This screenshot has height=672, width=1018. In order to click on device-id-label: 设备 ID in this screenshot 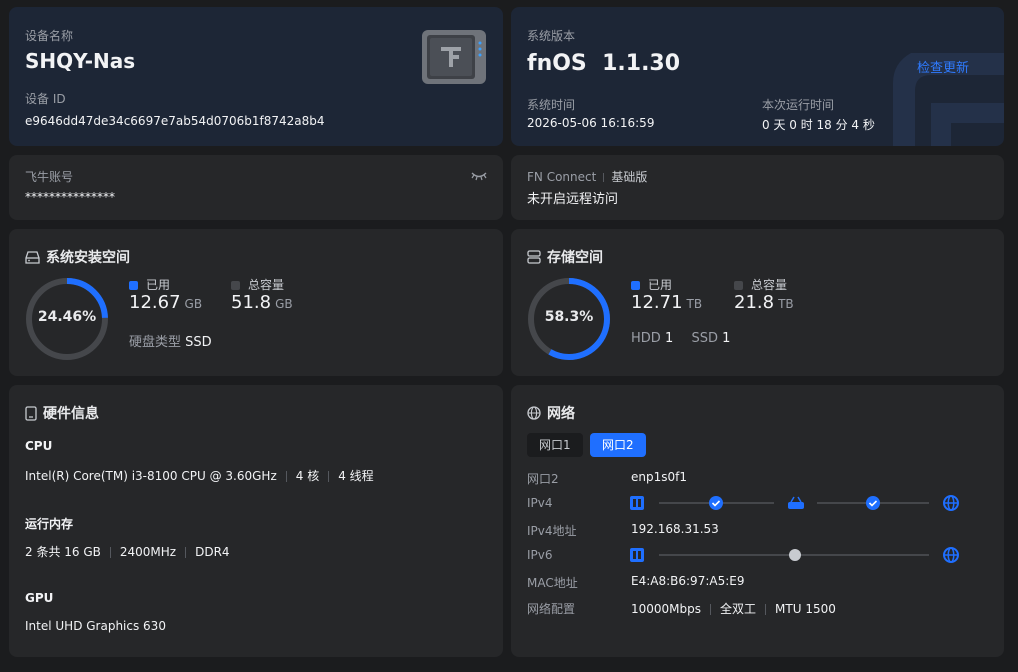, I will do `click(45, 99)`.